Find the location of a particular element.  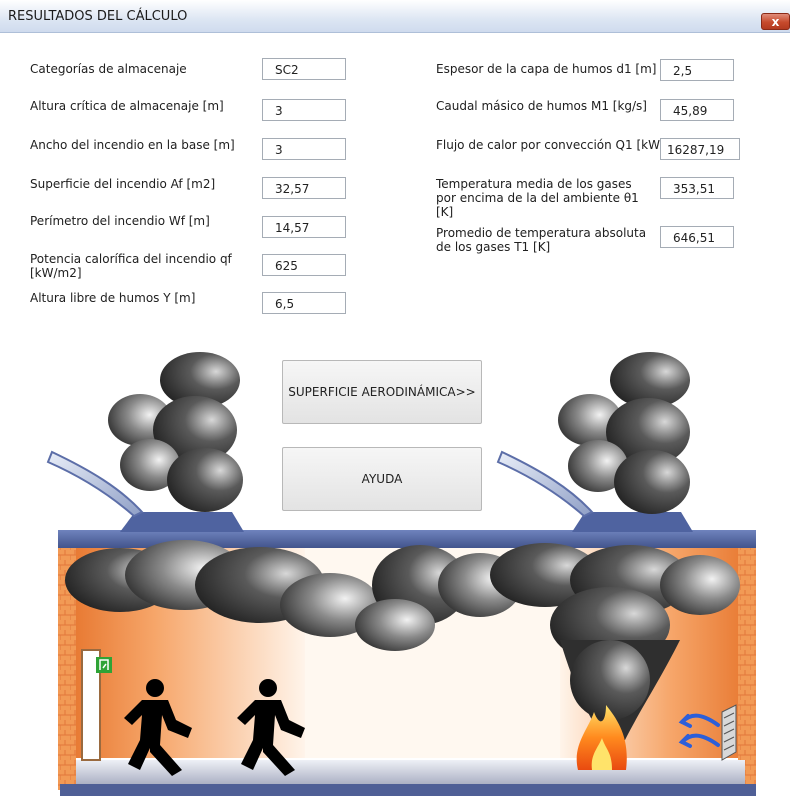

exit-sign-icon is located at coordinates (104, 665).